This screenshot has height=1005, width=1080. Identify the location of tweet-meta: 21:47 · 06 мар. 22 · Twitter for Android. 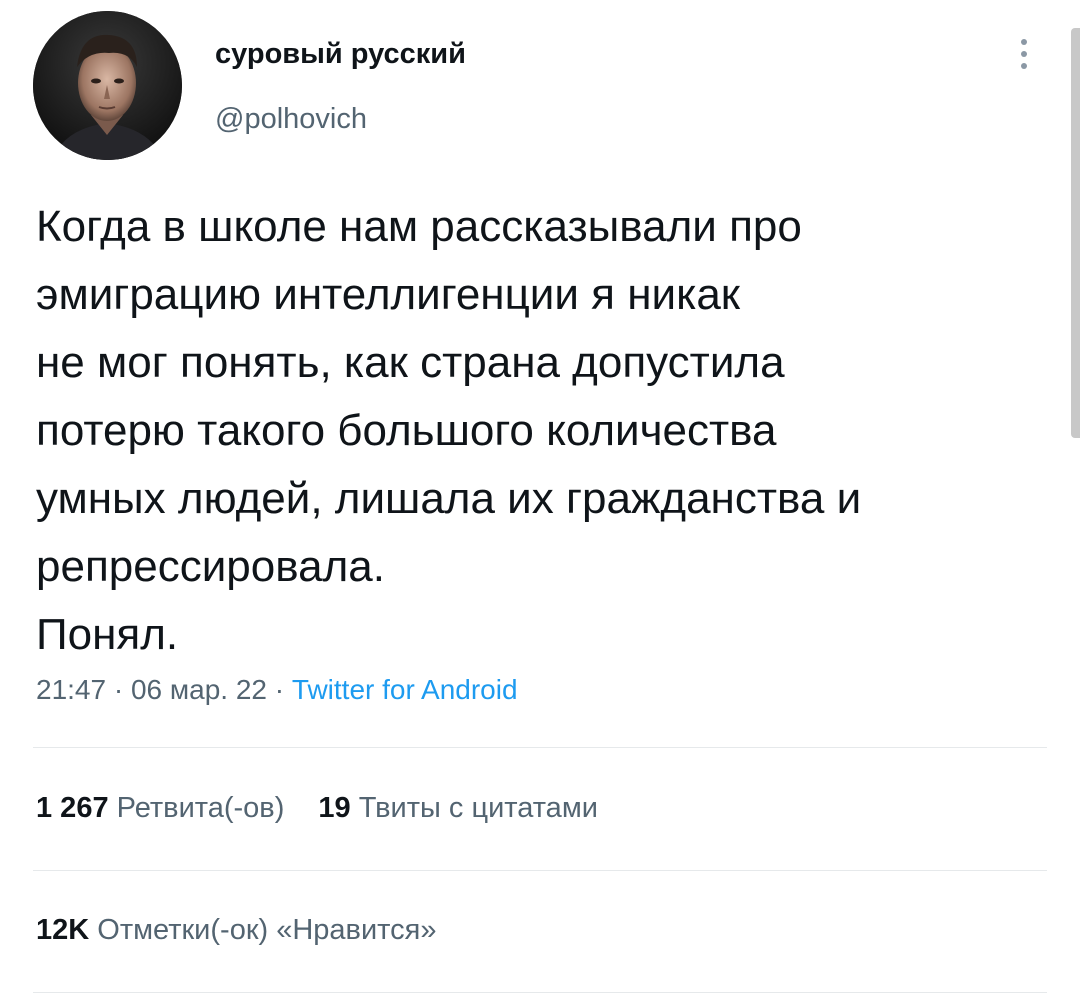
(277, 690).